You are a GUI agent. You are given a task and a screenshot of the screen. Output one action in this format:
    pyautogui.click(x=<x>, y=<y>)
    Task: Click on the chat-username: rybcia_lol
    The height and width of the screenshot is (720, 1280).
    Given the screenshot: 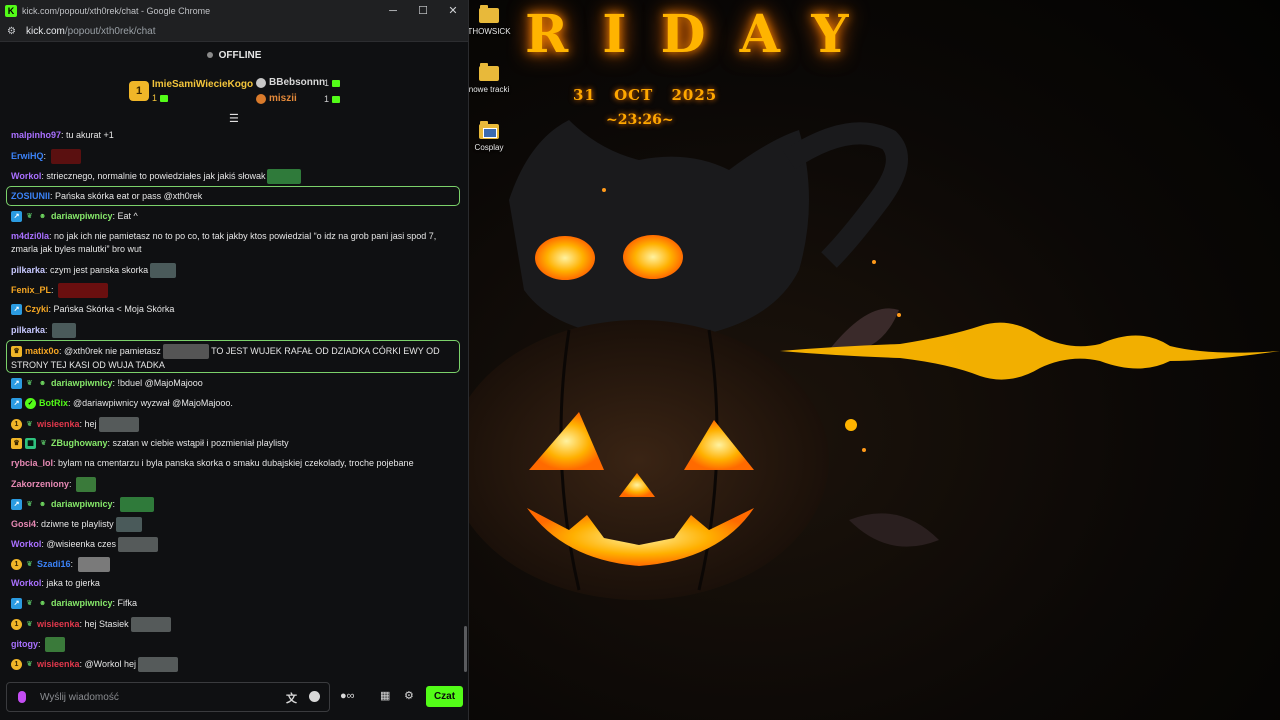 What is the action you would take?
    pyautogui.click(x=32, y=463)
    